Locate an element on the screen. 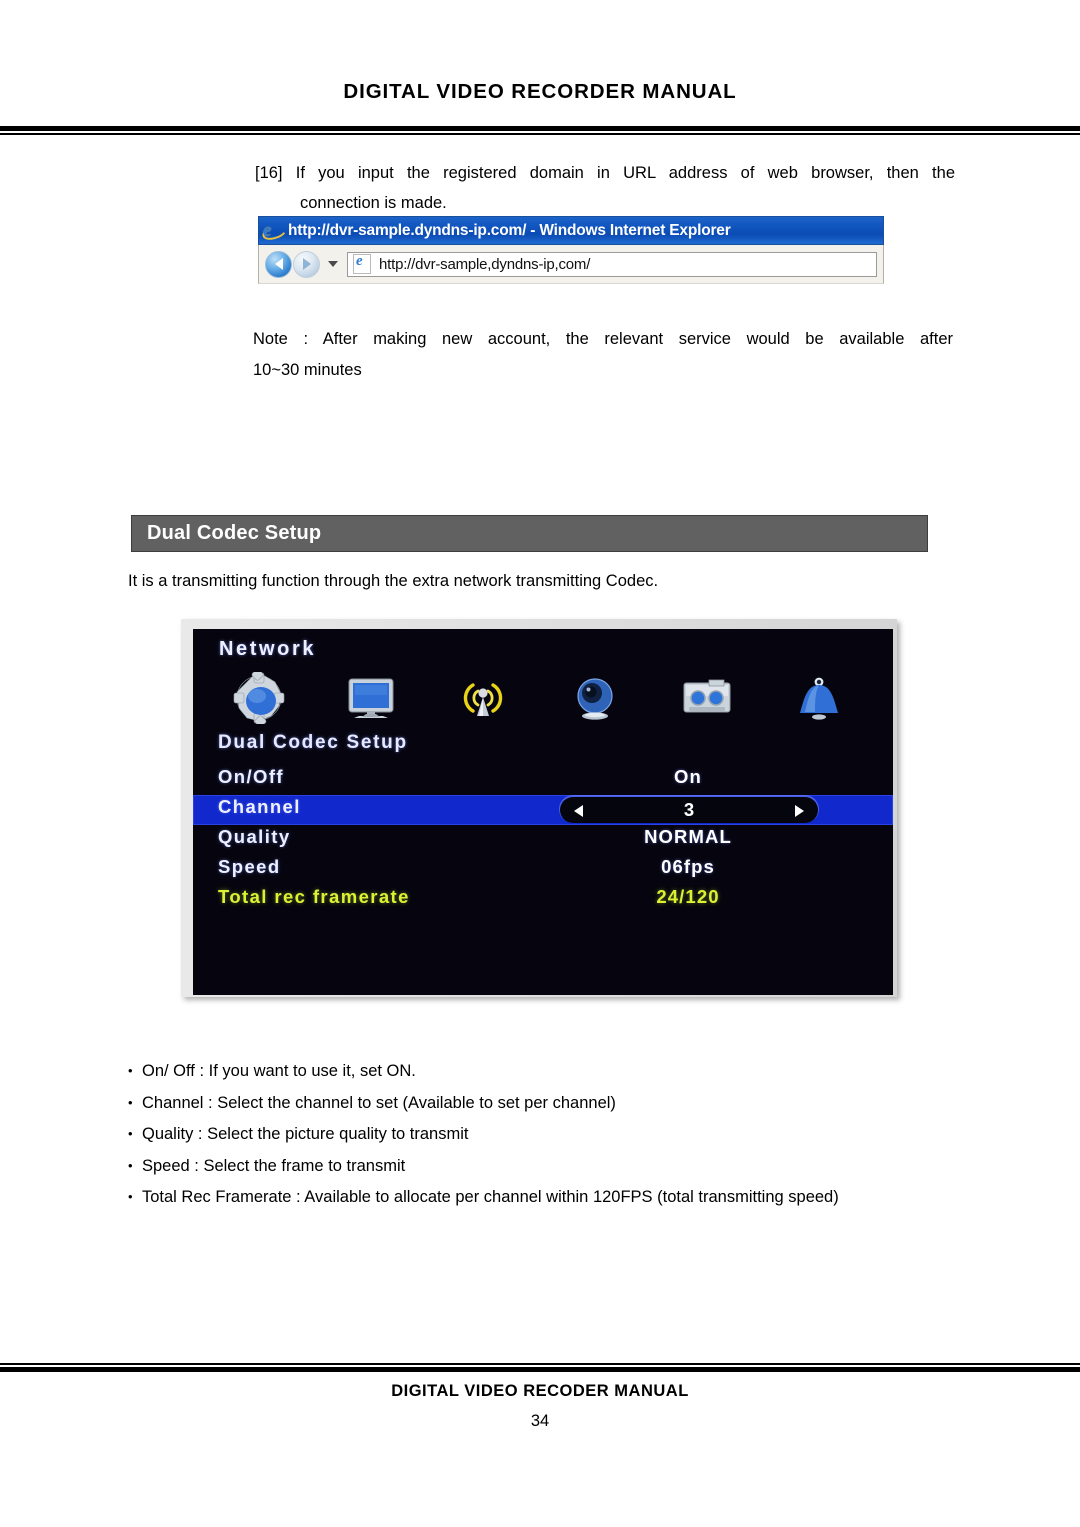 This screenshot has width=1080, height=1527. camera-icon is located at coordinates (595, 698).